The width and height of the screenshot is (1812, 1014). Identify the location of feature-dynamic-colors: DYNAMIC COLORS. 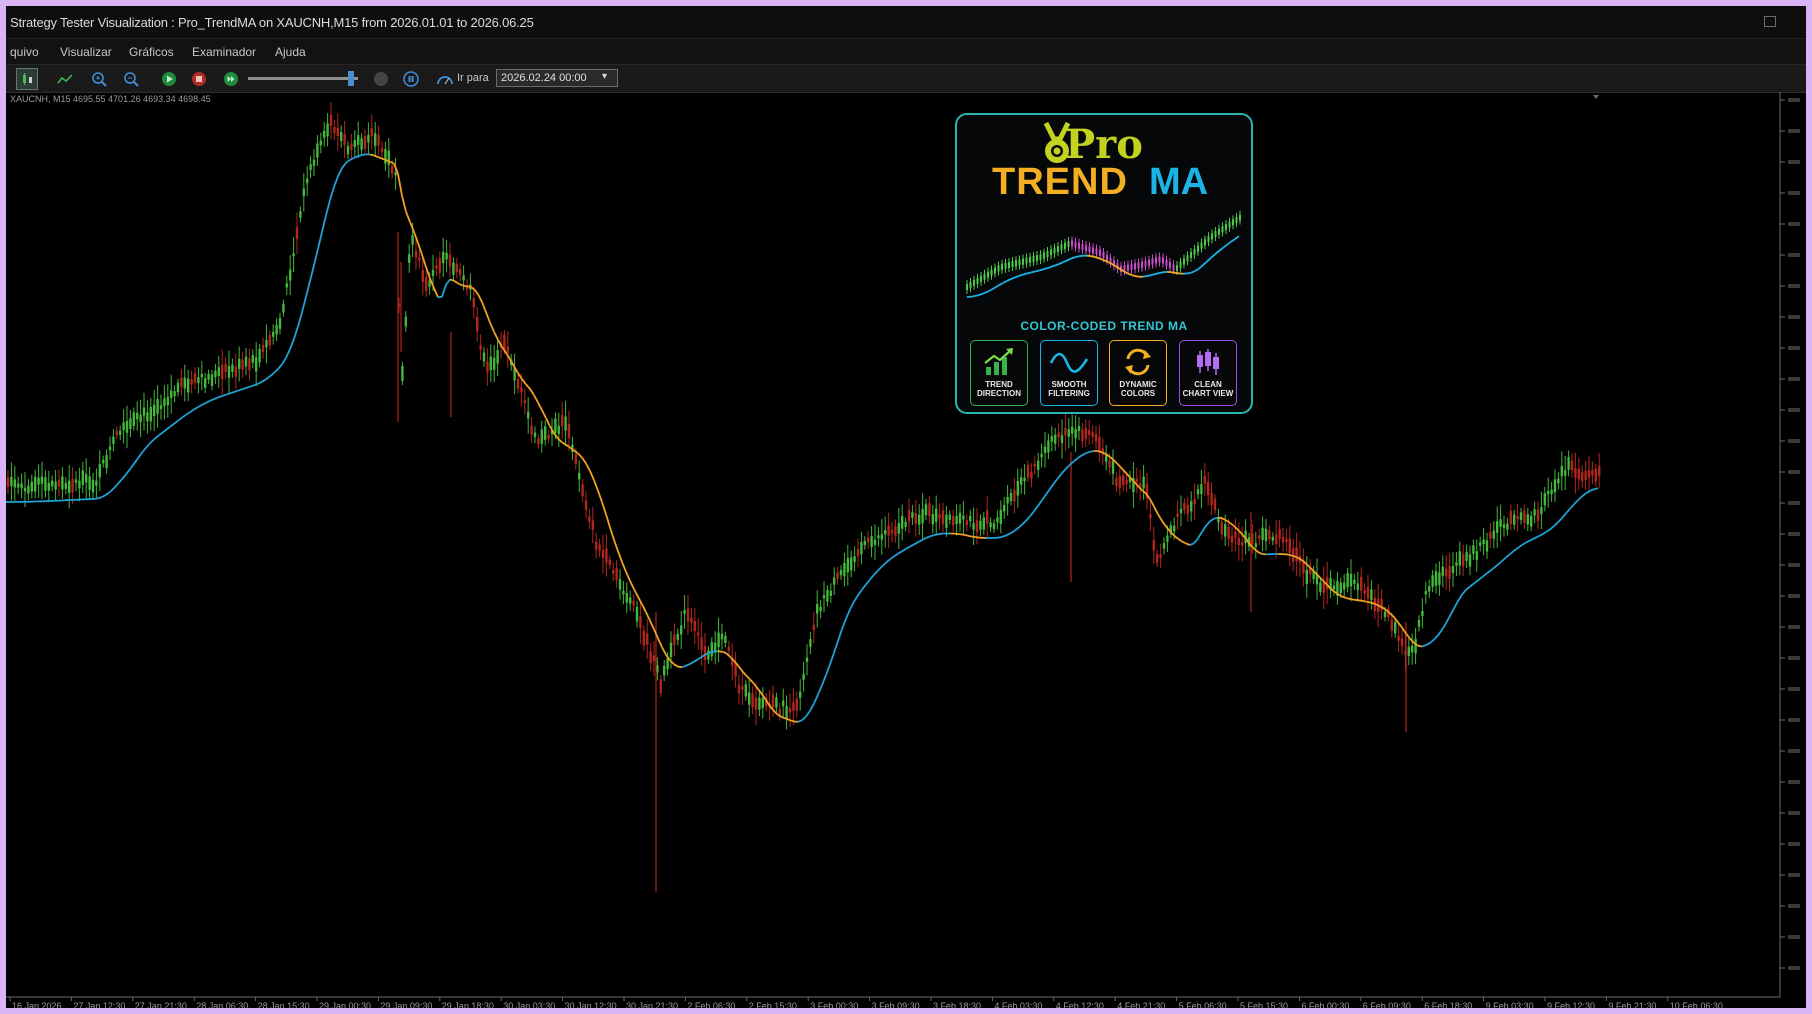
(1138, 373).